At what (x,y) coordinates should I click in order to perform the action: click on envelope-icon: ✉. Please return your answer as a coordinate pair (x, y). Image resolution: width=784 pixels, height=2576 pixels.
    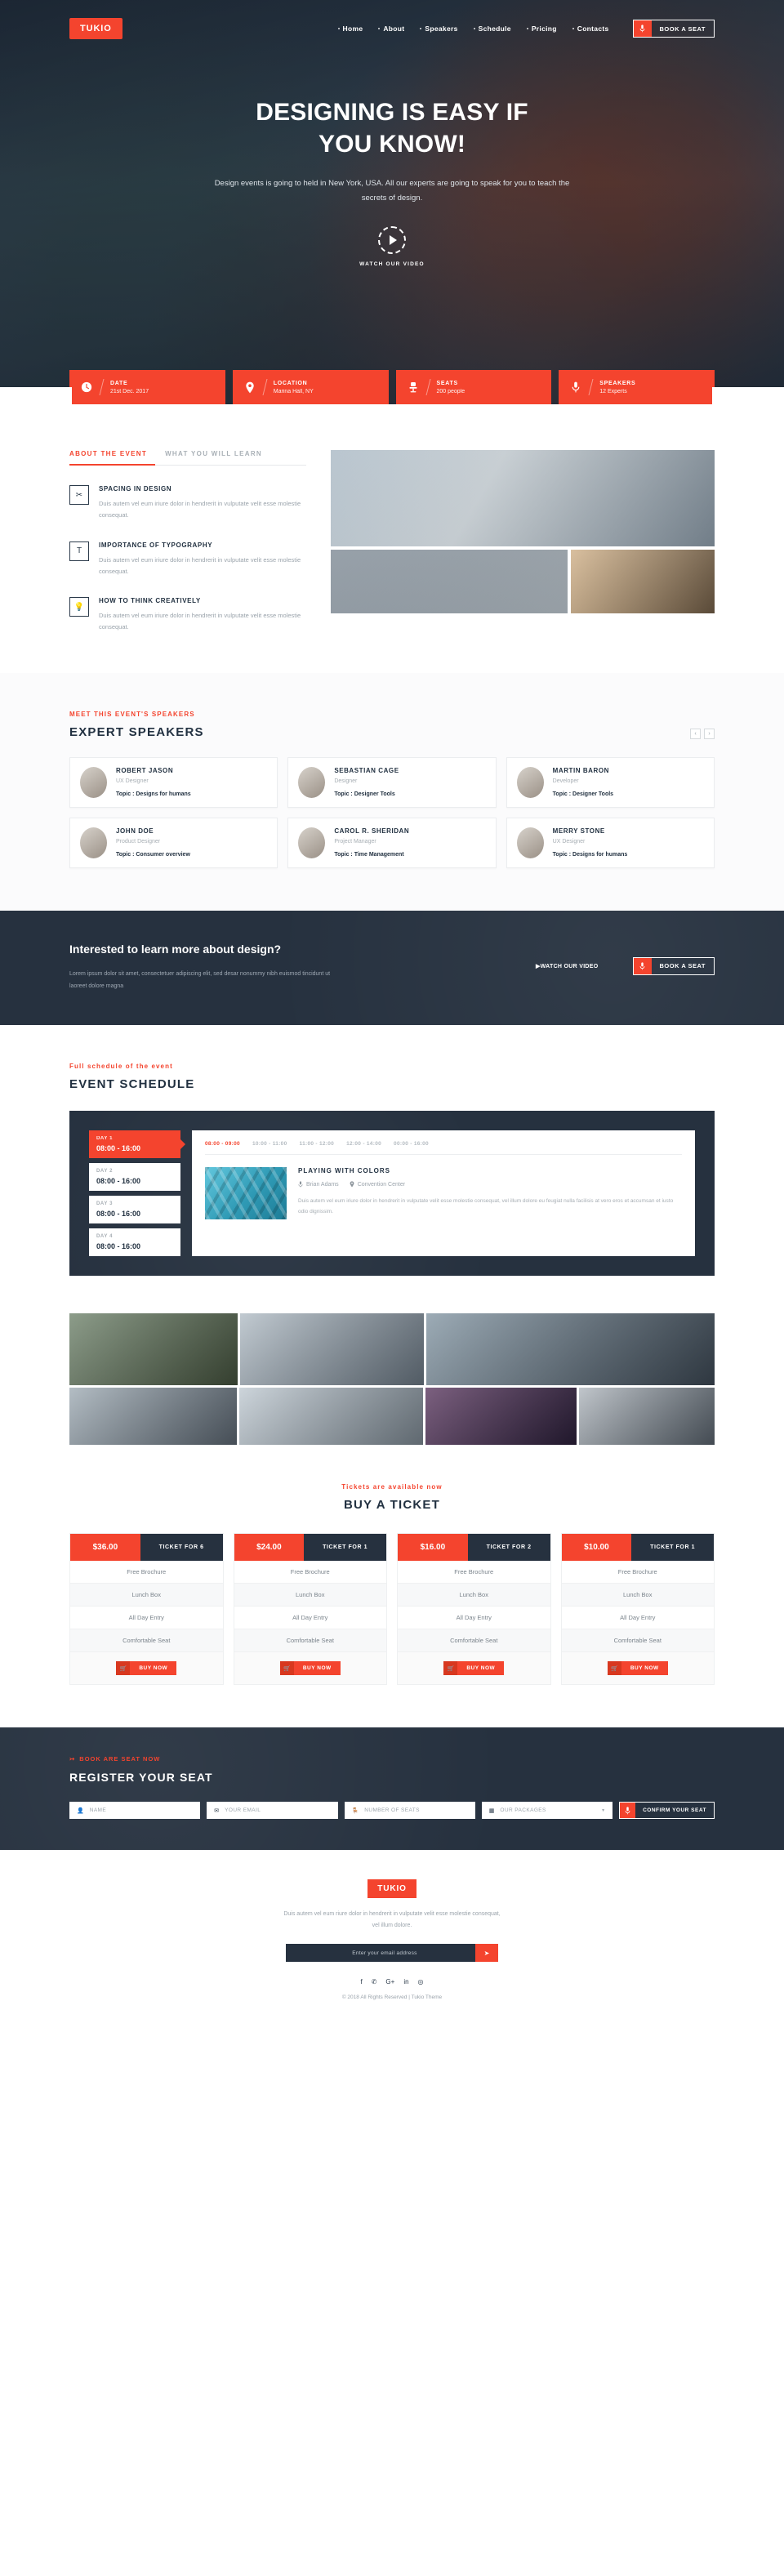
    Looking at the image, I should click on (217, 1810).